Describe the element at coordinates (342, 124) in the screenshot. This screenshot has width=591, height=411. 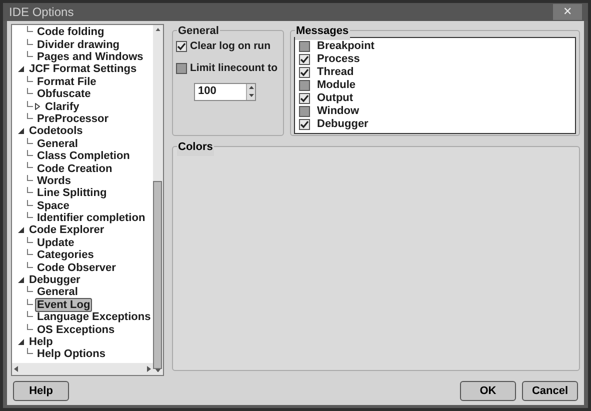
I see `message-type-label: Debugger` at that location.